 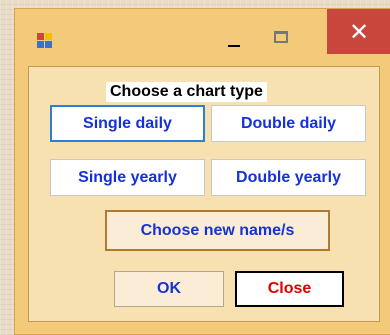 I want to click on close-icon: ✕, so click(x=358, y=31).